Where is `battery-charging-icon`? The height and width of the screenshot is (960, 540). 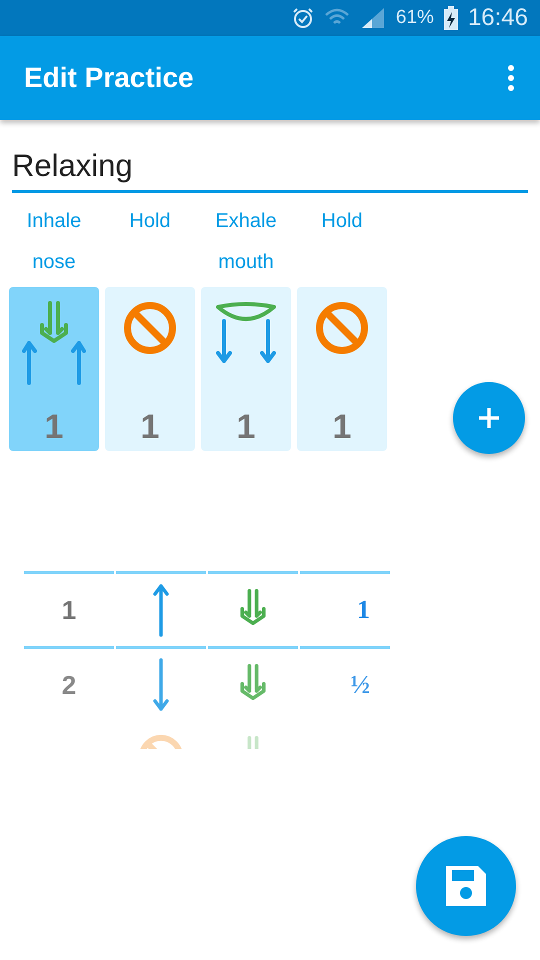 battery-charging-icon is located at coordinates (451, 18).